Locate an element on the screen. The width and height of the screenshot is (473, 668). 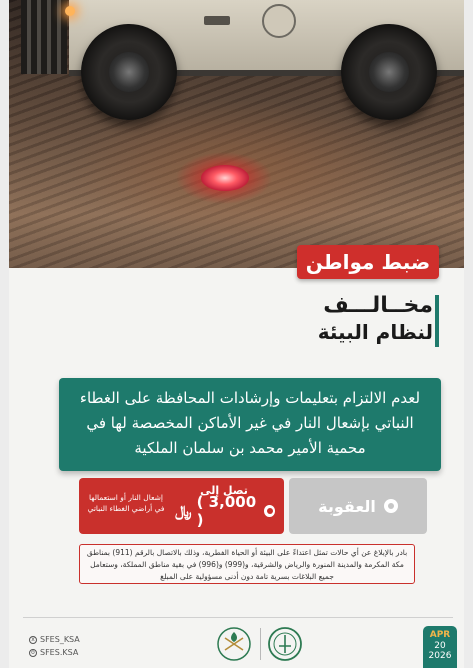
handle-x: x SFES_KSA is located at coordinates (74, 639).